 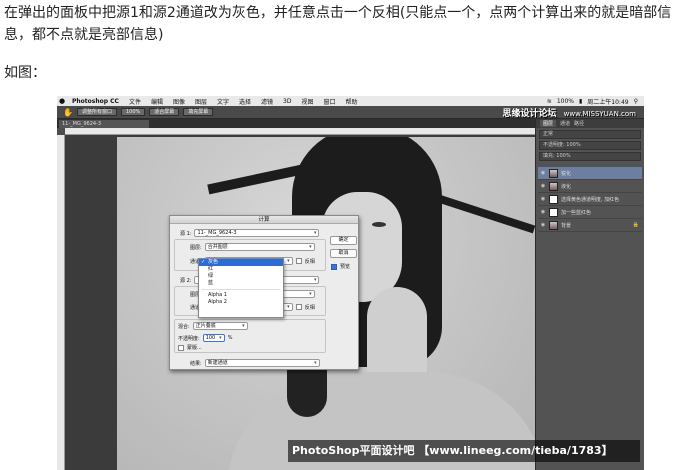 What do you see at coordinates (241, 269) in the screenshot?
I see `dropdown-item-red: 红` at bounding box center [241, 269].